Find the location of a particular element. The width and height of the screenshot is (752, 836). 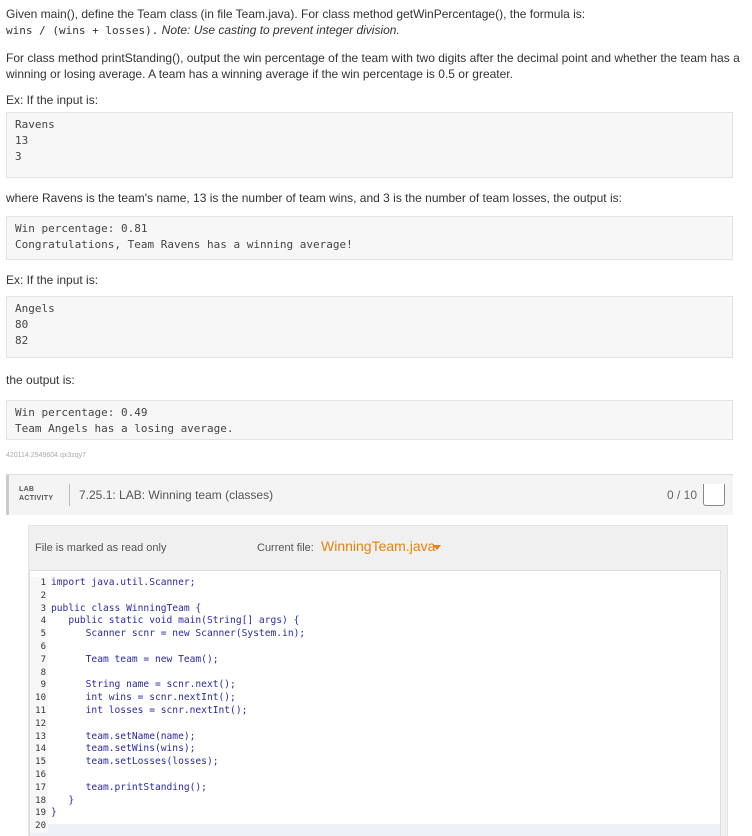

example-2-input-line: Angels is located at coordinates (35, 308).